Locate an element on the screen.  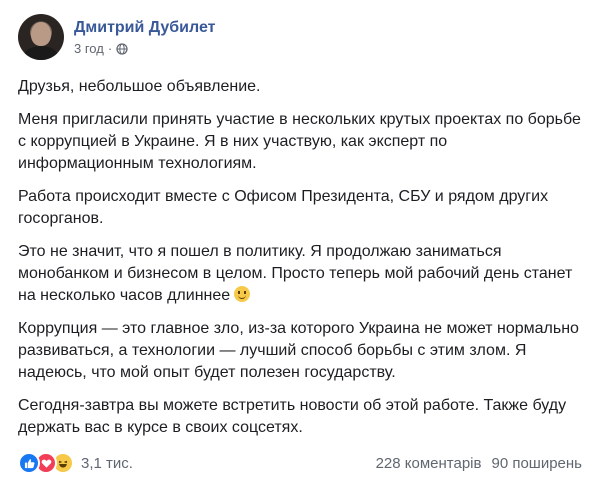
post-meta: Дмитрий Дубилет 3 год · is located at coordinates (144, 37).